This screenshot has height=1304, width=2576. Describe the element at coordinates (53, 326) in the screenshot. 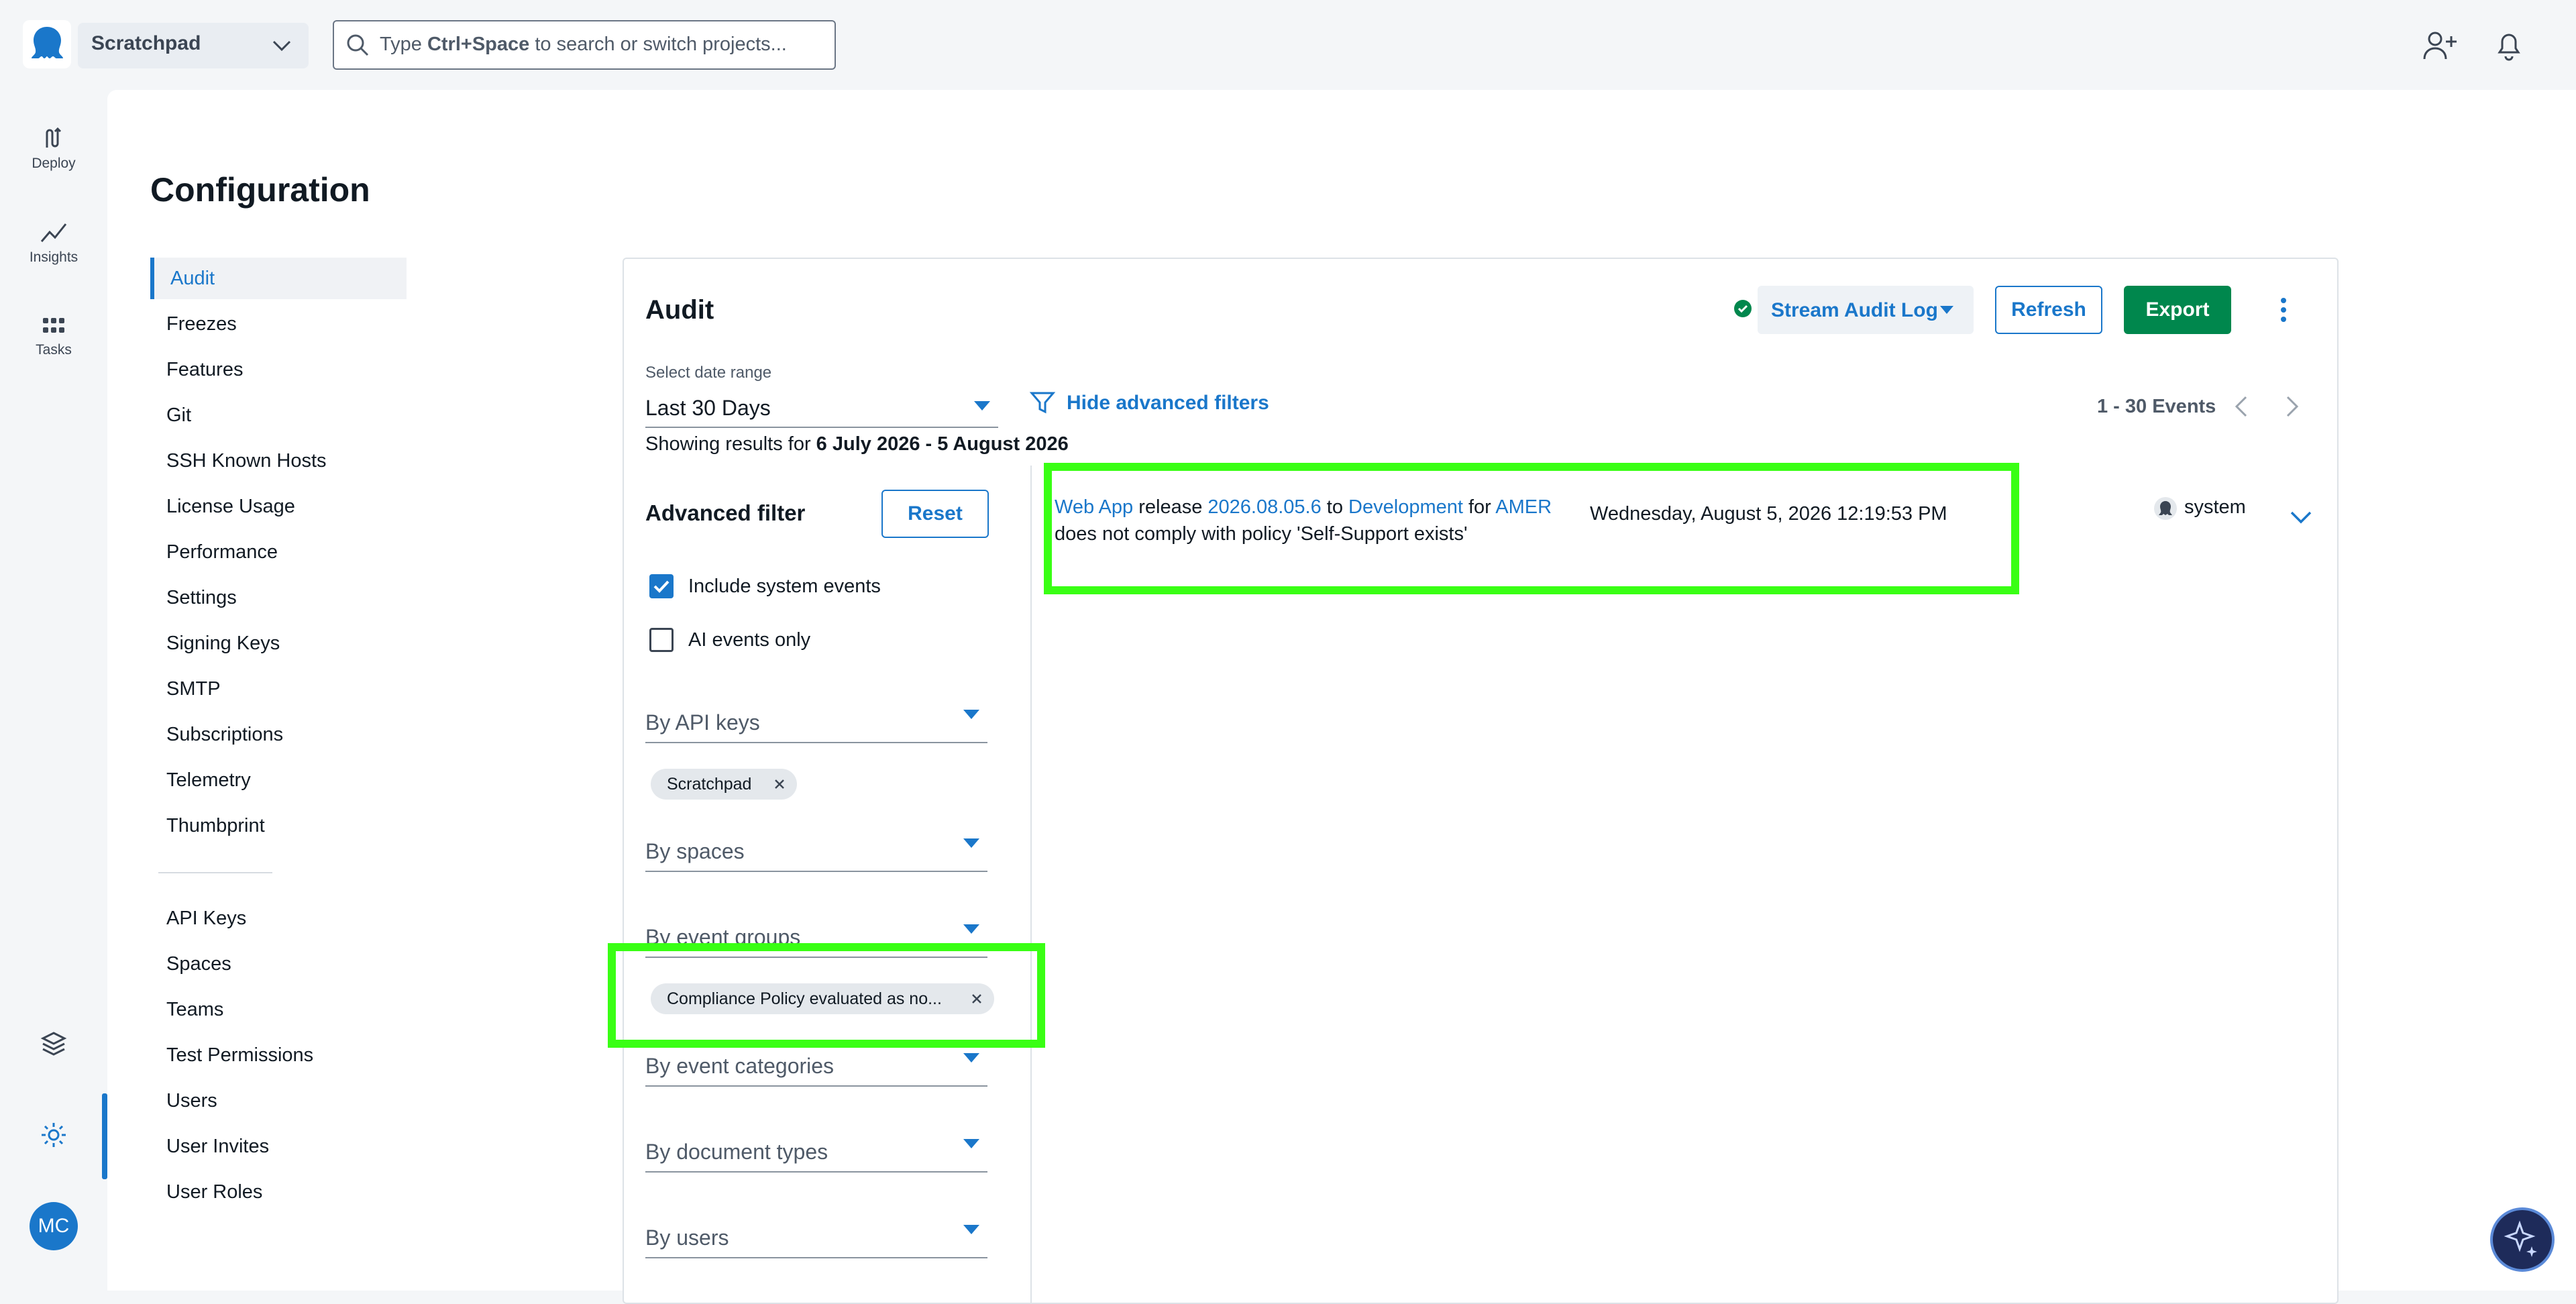

I see `tasks-icon` at that location.